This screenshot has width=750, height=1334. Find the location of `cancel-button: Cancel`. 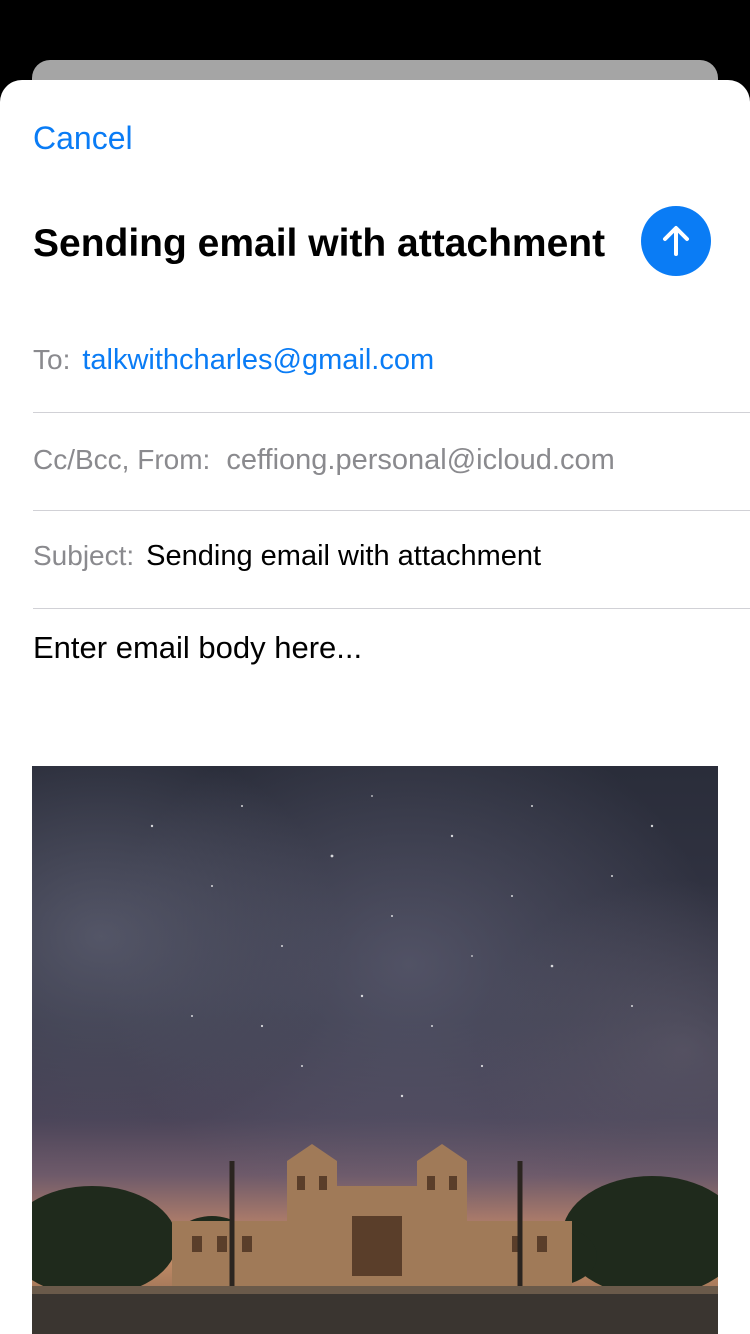

cancel-button: Cancel is located at coordinates (83, 138).